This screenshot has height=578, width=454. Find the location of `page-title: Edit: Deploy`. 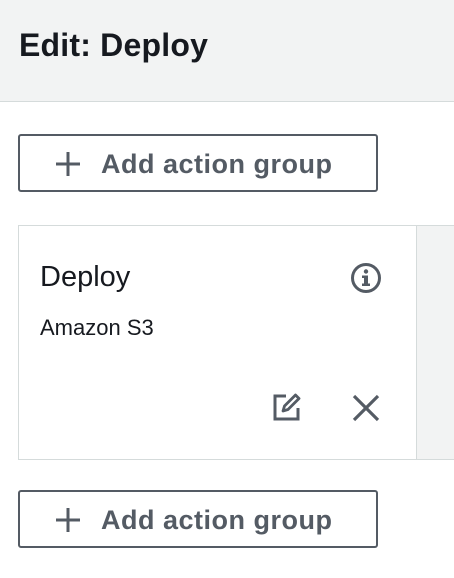

page-title: Edit: Deploy is located at coordinates (114, 45).